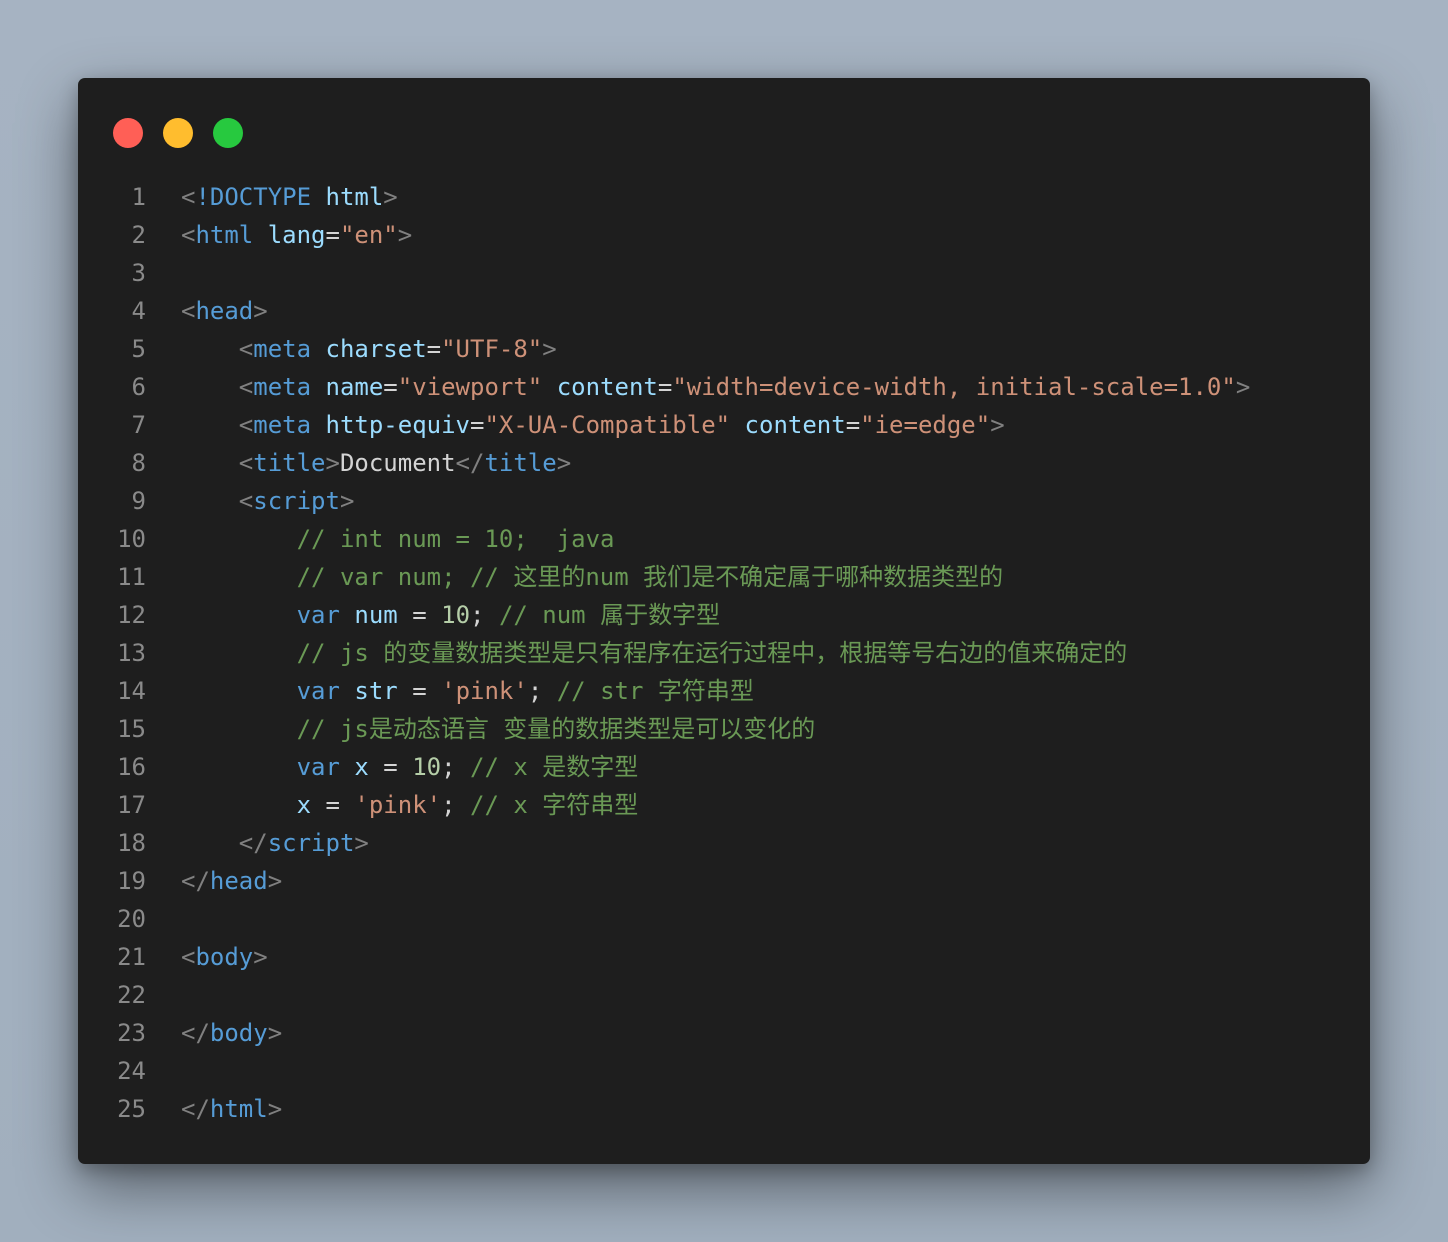  What do you see at coordinates (724, 1033) in the screenshot?
I see `code-line: 23 </body>` at bounding box center [724, 1033].